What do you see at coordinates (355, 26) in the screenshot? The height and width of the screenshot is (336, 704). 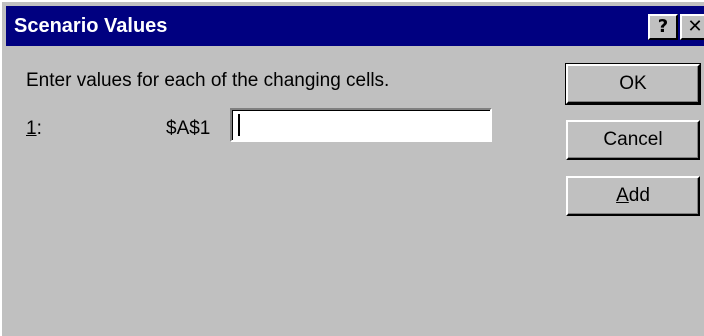 I see `title-bar: Scenario Values ? ✕` at bounding box center [355, 26].